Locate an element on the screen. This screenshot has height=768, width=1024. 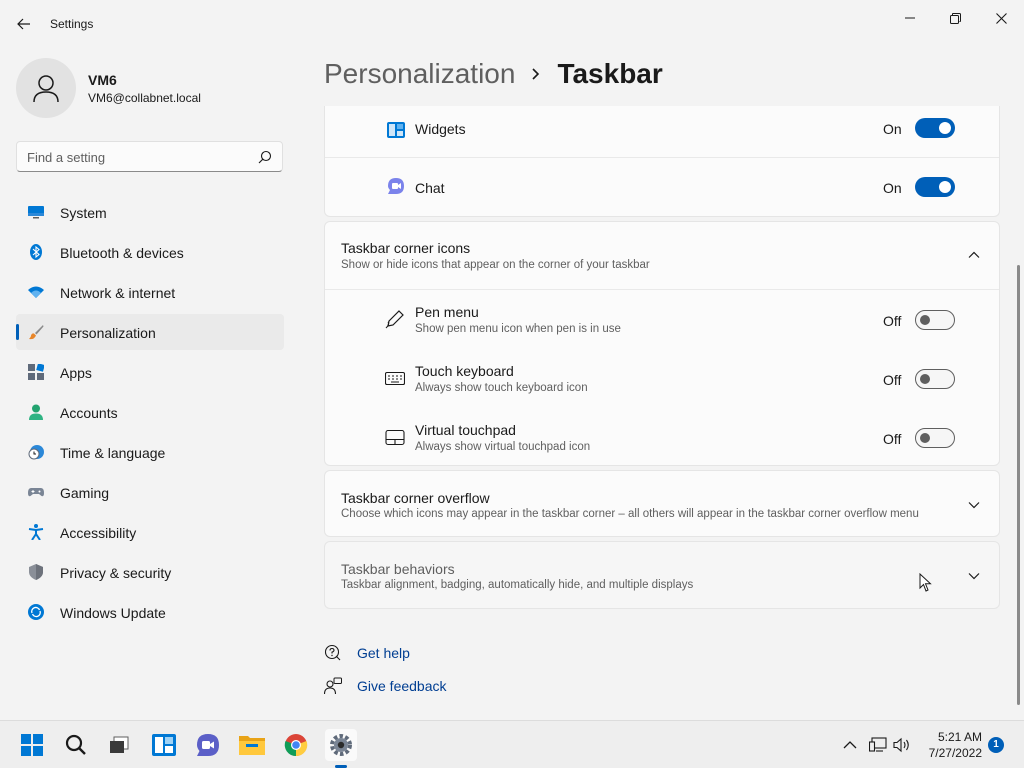
back-arrow-icon is located at coordinates (23, 24).